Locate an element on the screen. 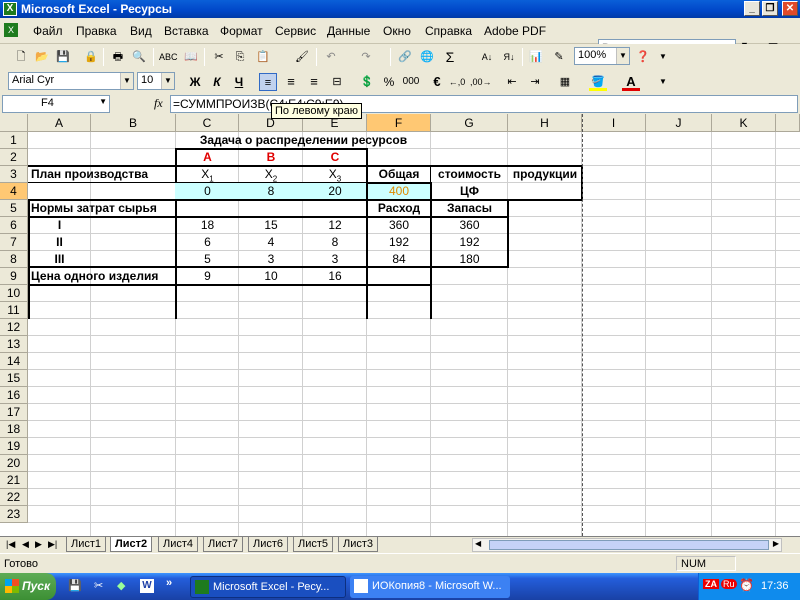  thousands-button: 000 is located at coordinates (411, 82).